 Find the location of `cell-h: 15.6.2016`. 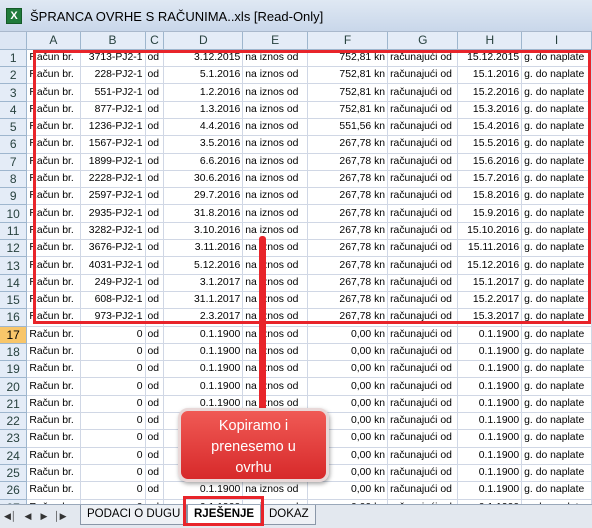

cell-h: 15.6.2016 is located at coordinates (490, 162).